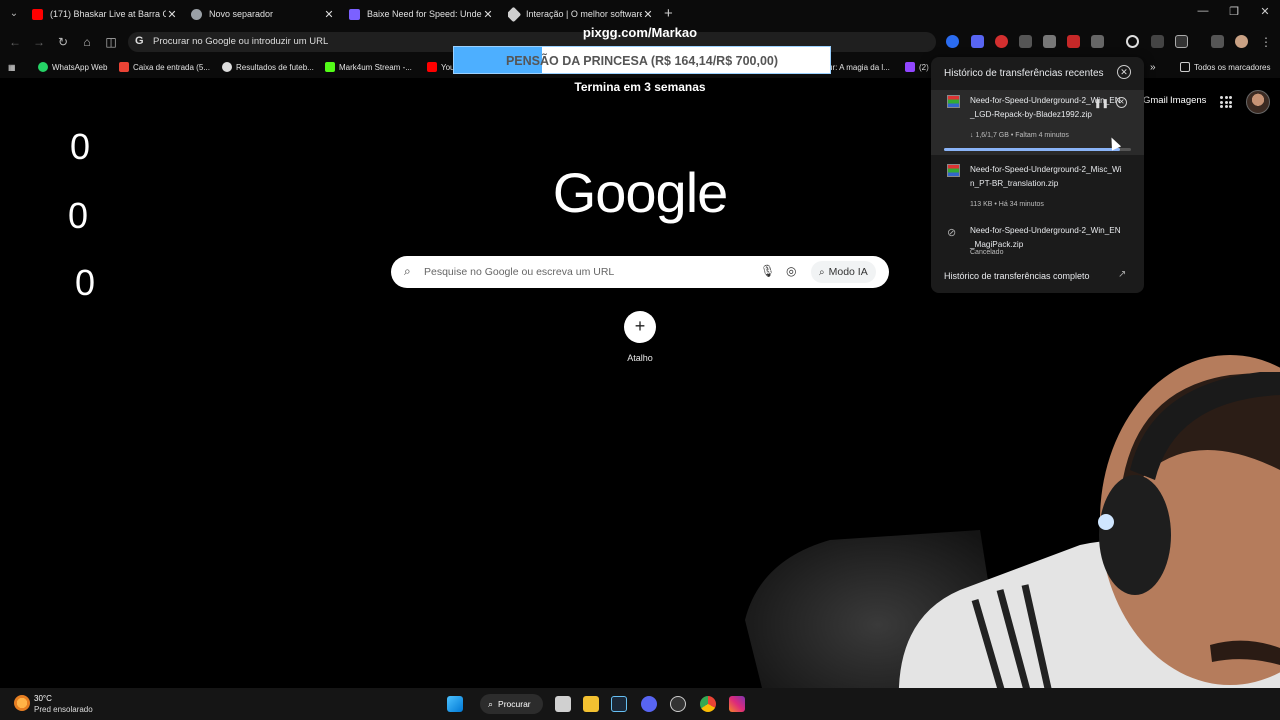  I want to click on google-apps-icon, so click(1226, 102).